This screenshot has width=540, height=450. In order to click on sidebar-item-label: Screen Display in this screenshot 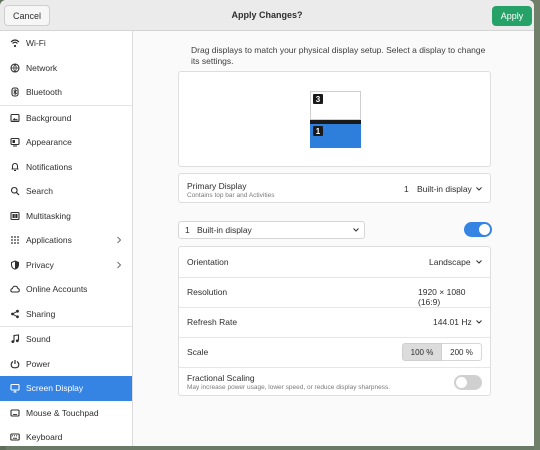, I will do `click(55, 388)`.